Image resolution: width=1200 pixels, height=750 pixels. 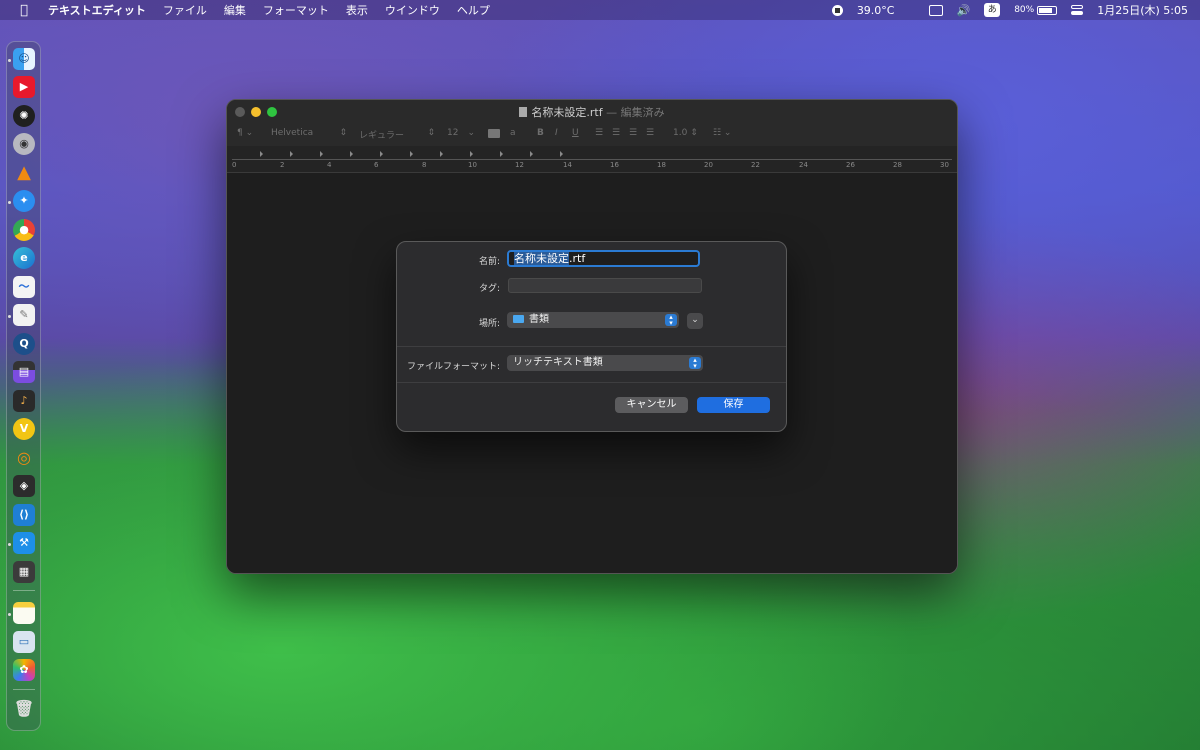 I want to click on font-family-value: Helvetica, so click(x=292, y=133).